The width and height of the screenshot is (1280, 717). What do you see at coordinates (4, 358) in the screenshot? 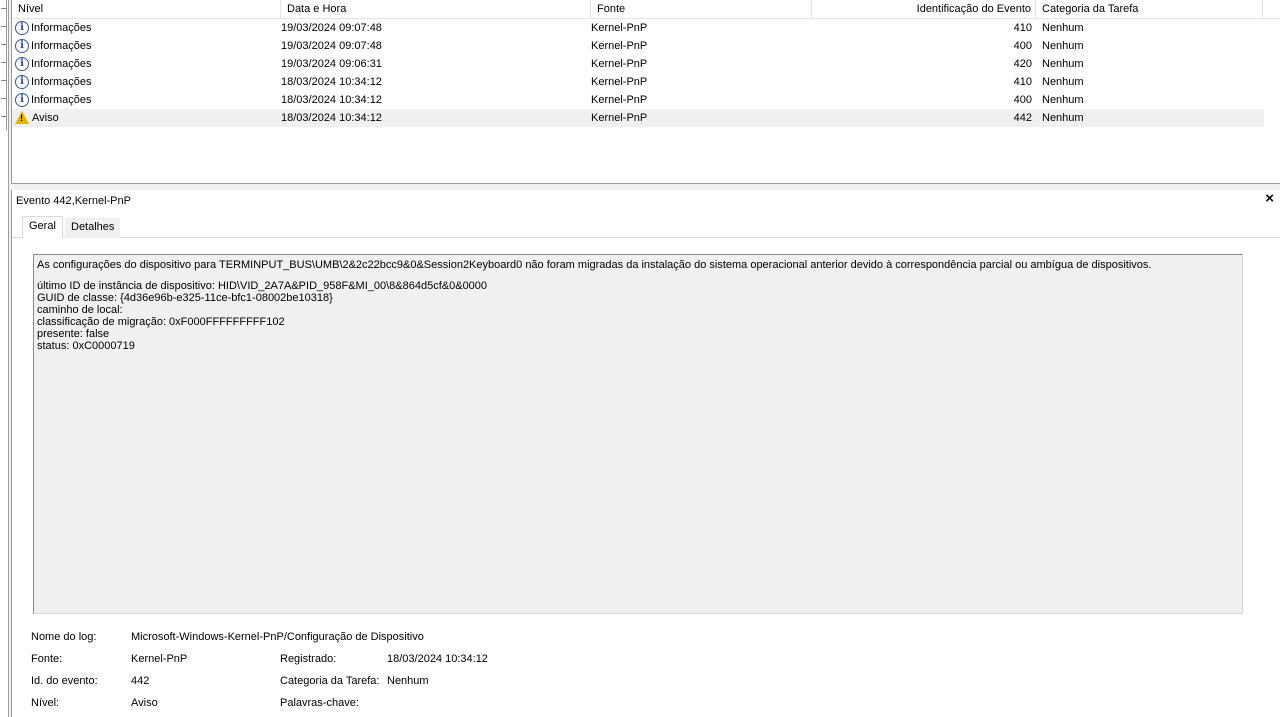
I see `tree-pane-edge` at bounding box center [4, 358].